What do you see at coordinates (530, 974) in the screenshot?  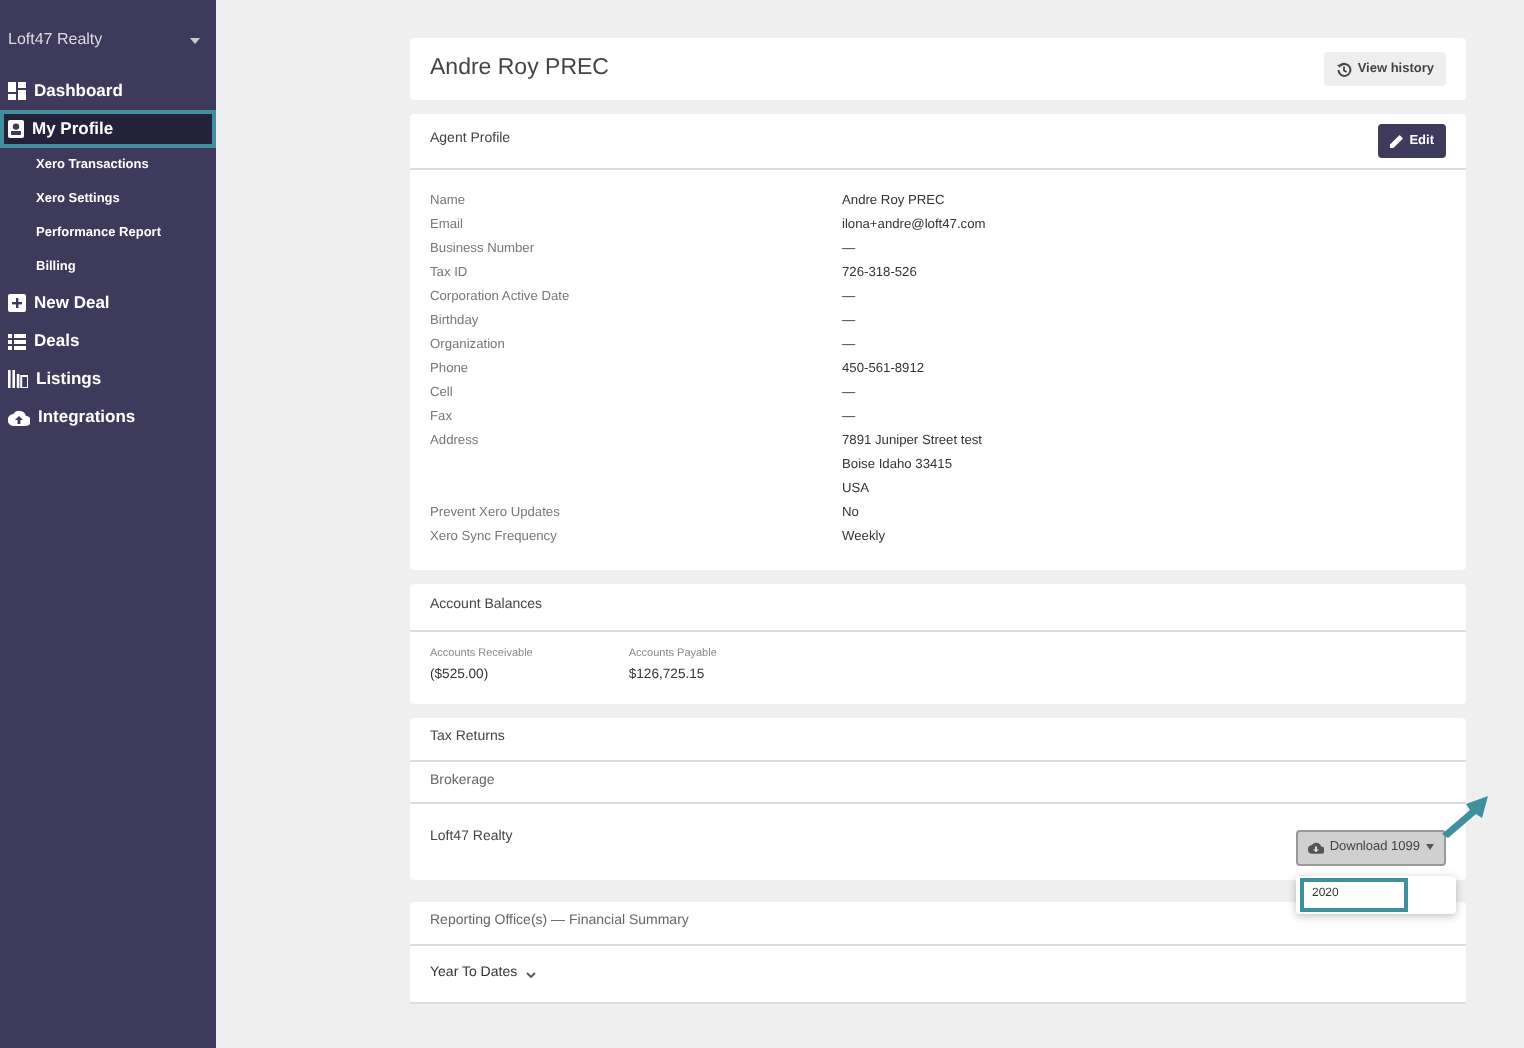 I see `chevron-icon` at bounding box center [530, 974].